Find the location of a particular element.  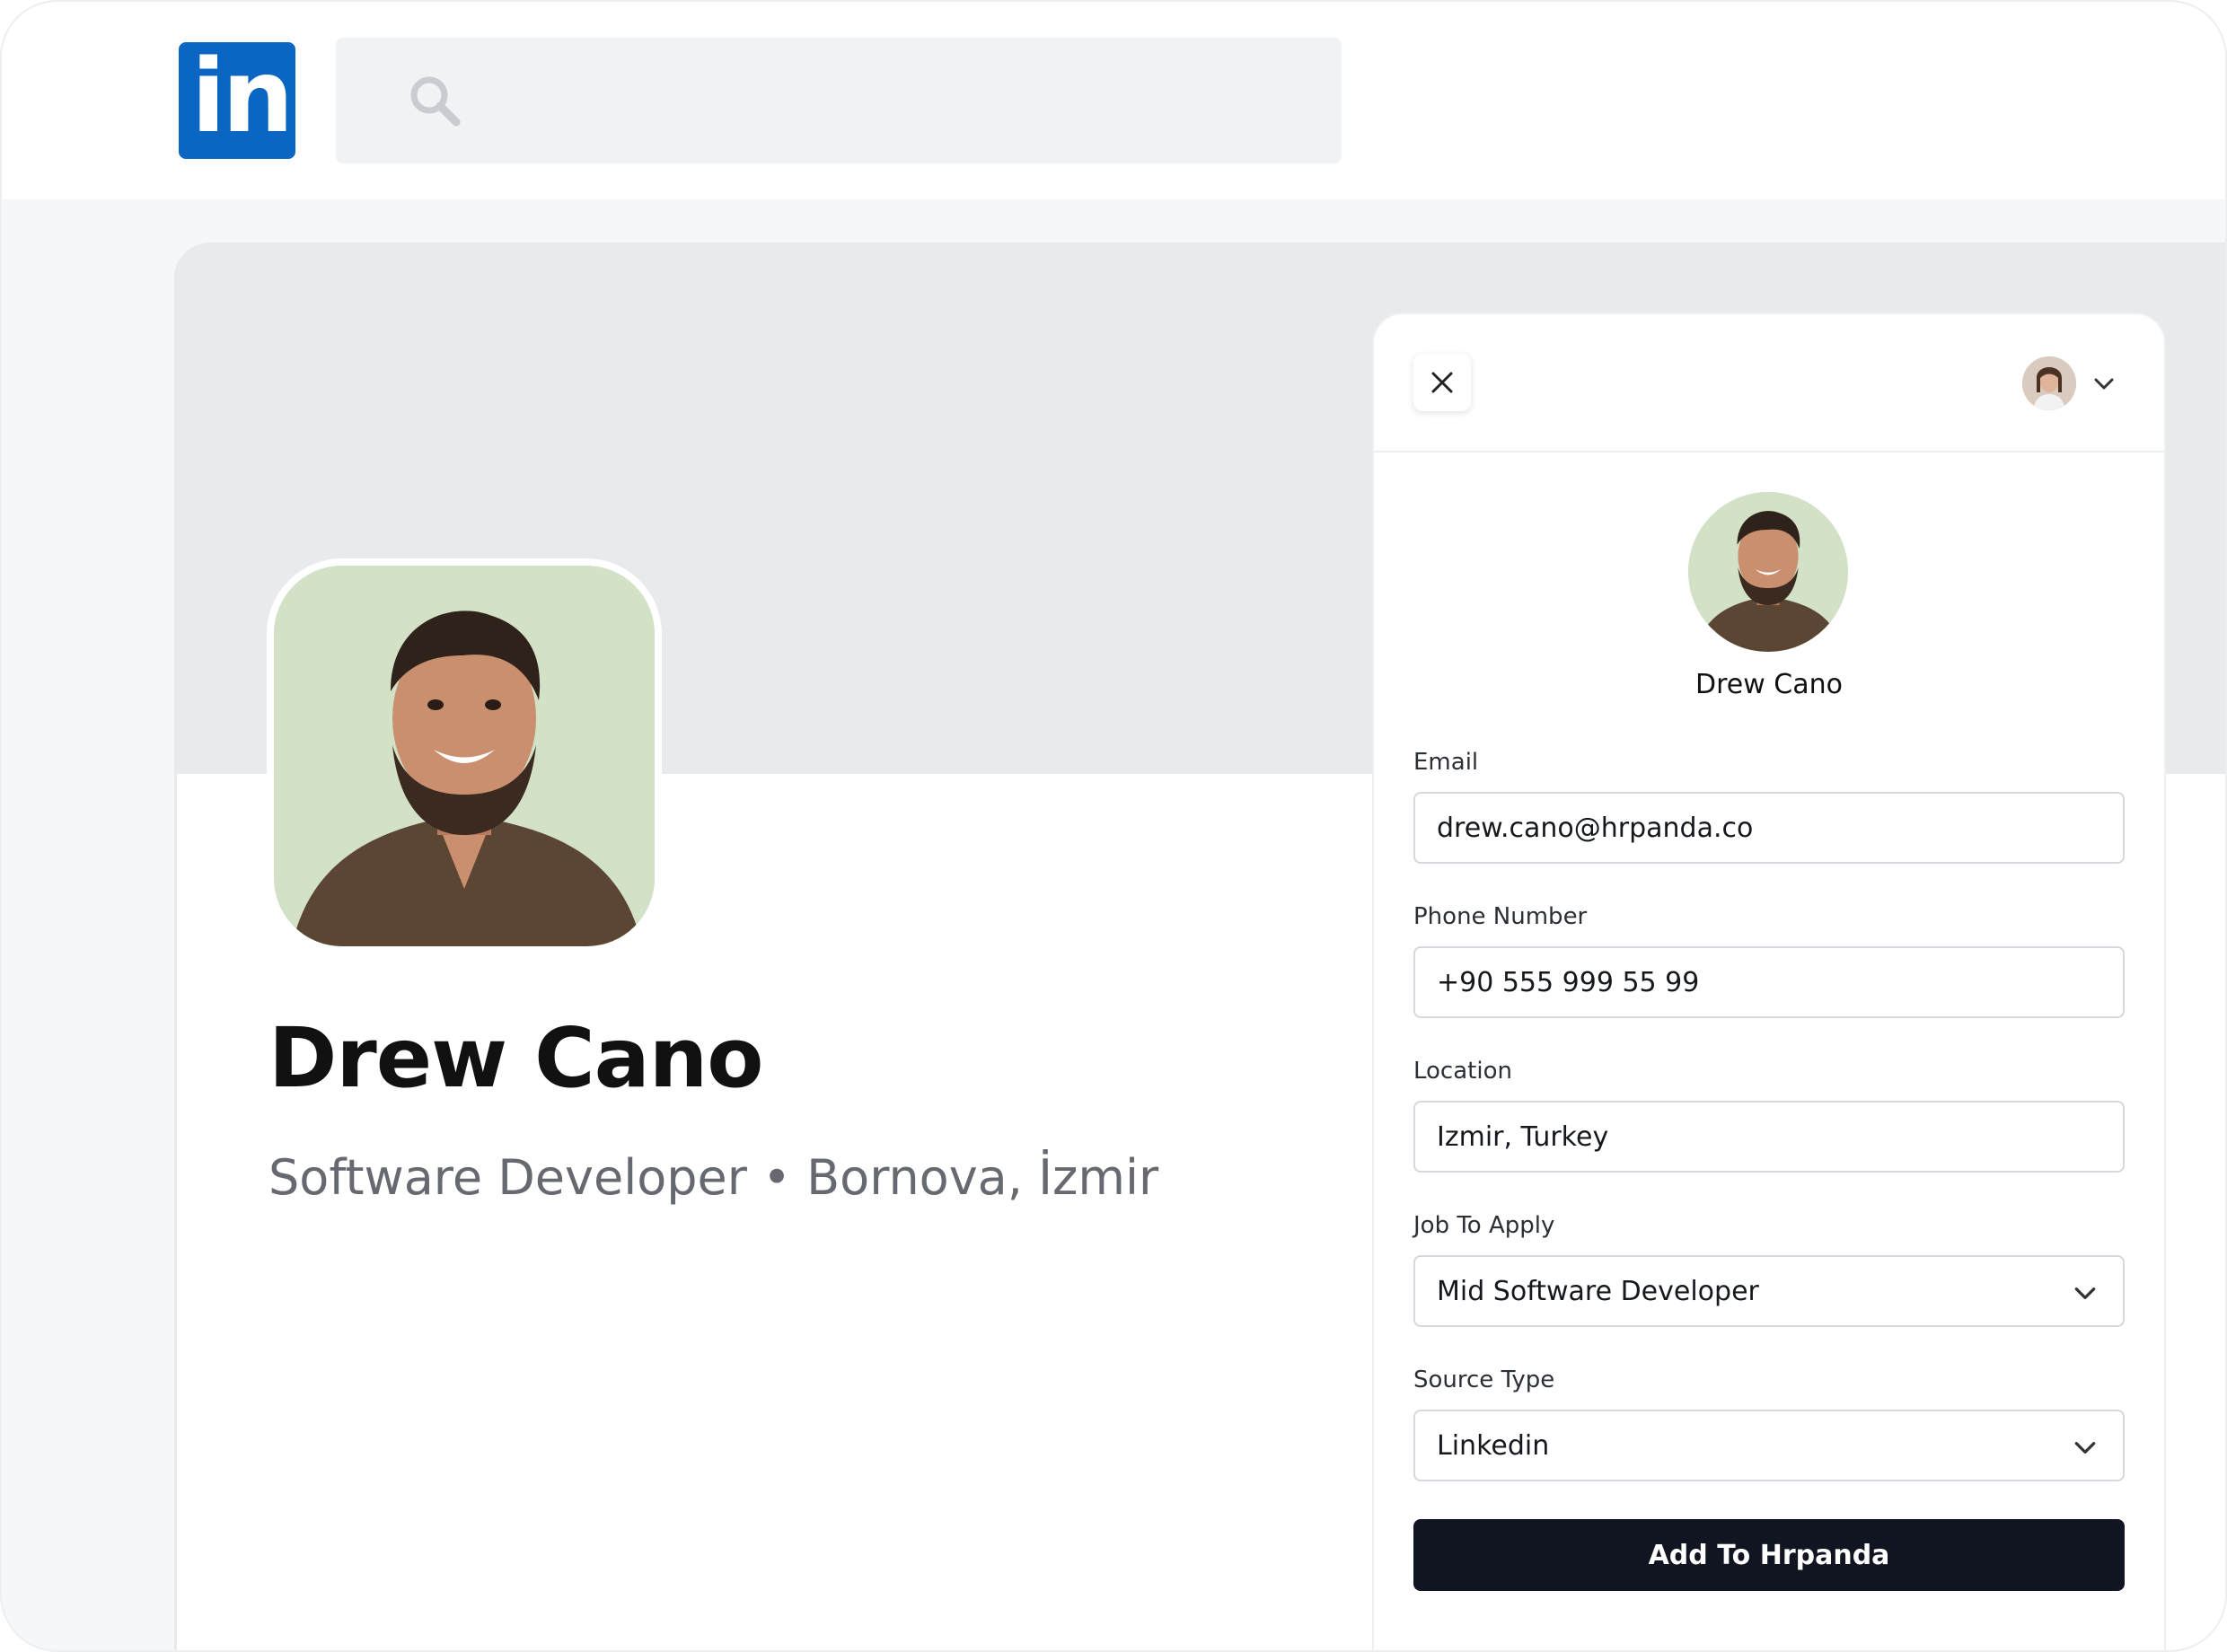

account-menu is located at coordinates (2075, 384).